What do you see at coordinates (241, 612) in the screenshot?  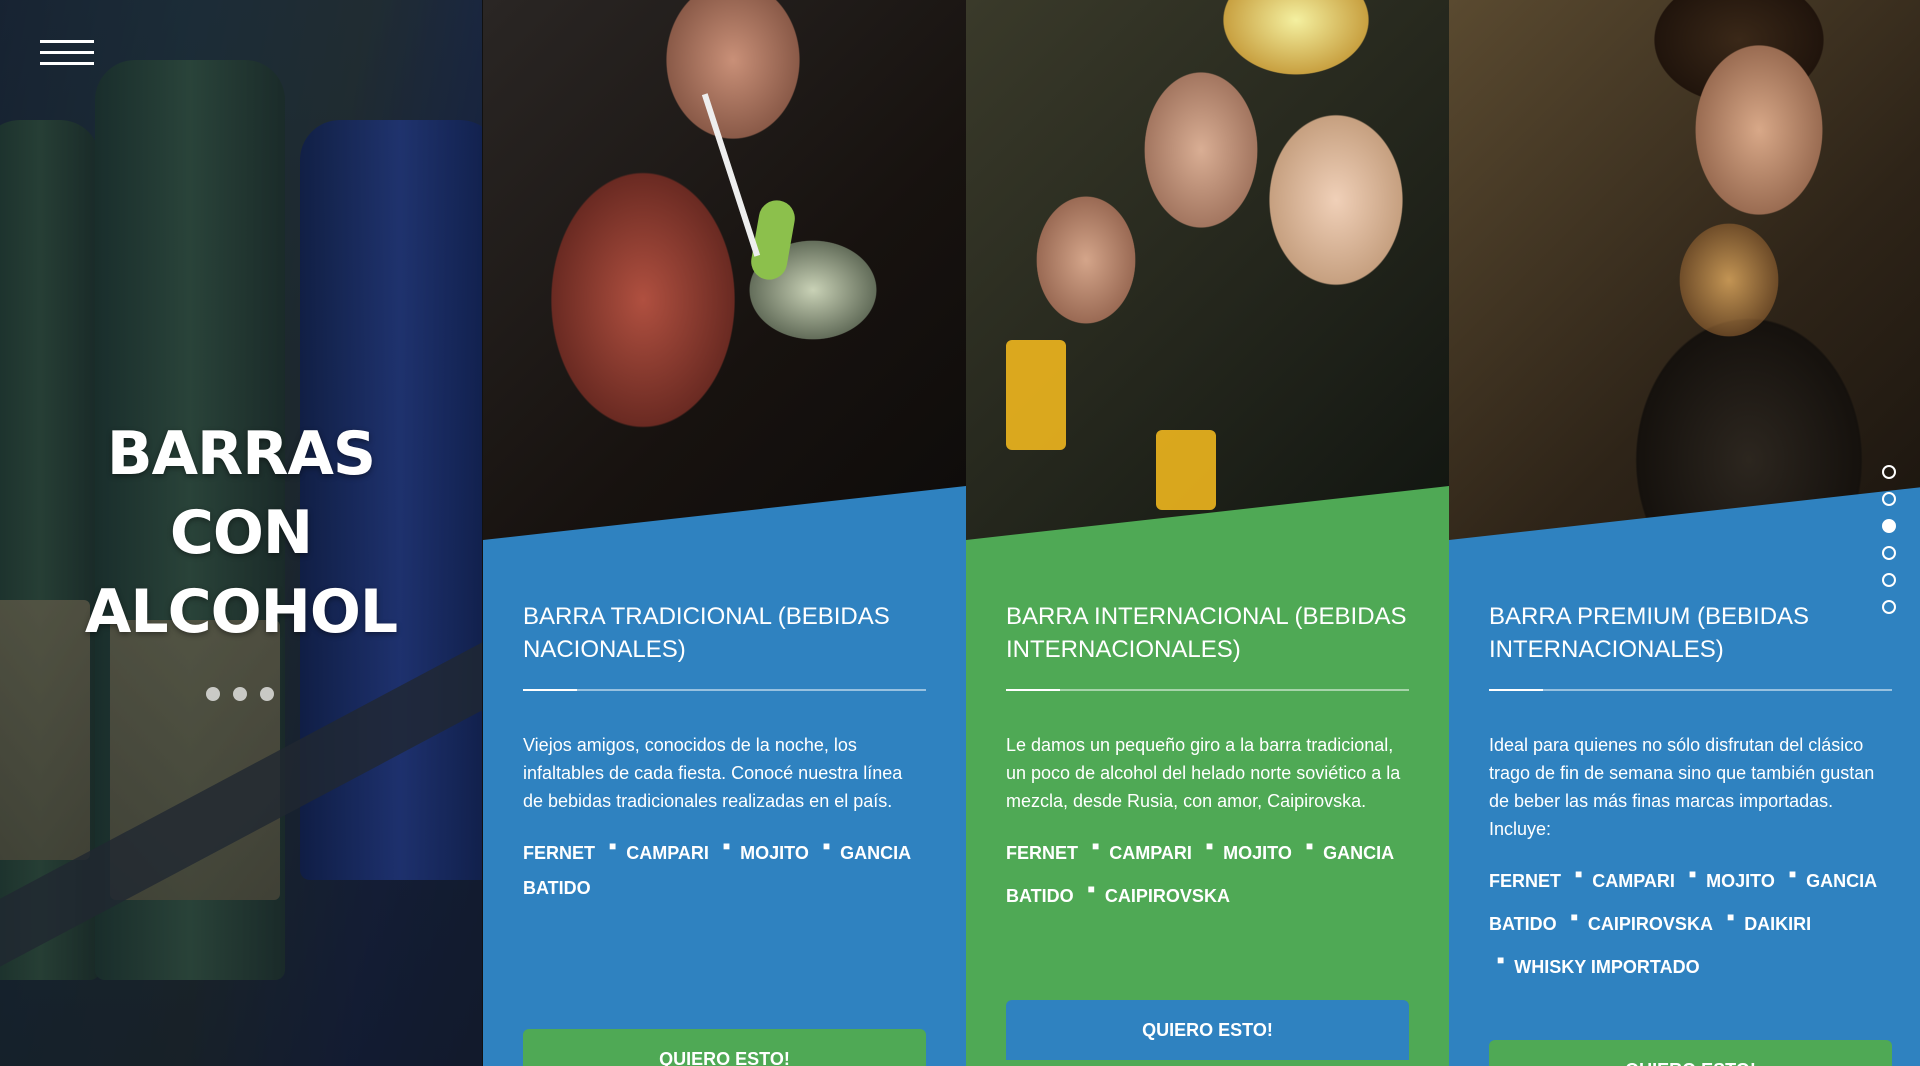 I see `hero-title-line: ALCOHOL` at bounding box center [241, 612].